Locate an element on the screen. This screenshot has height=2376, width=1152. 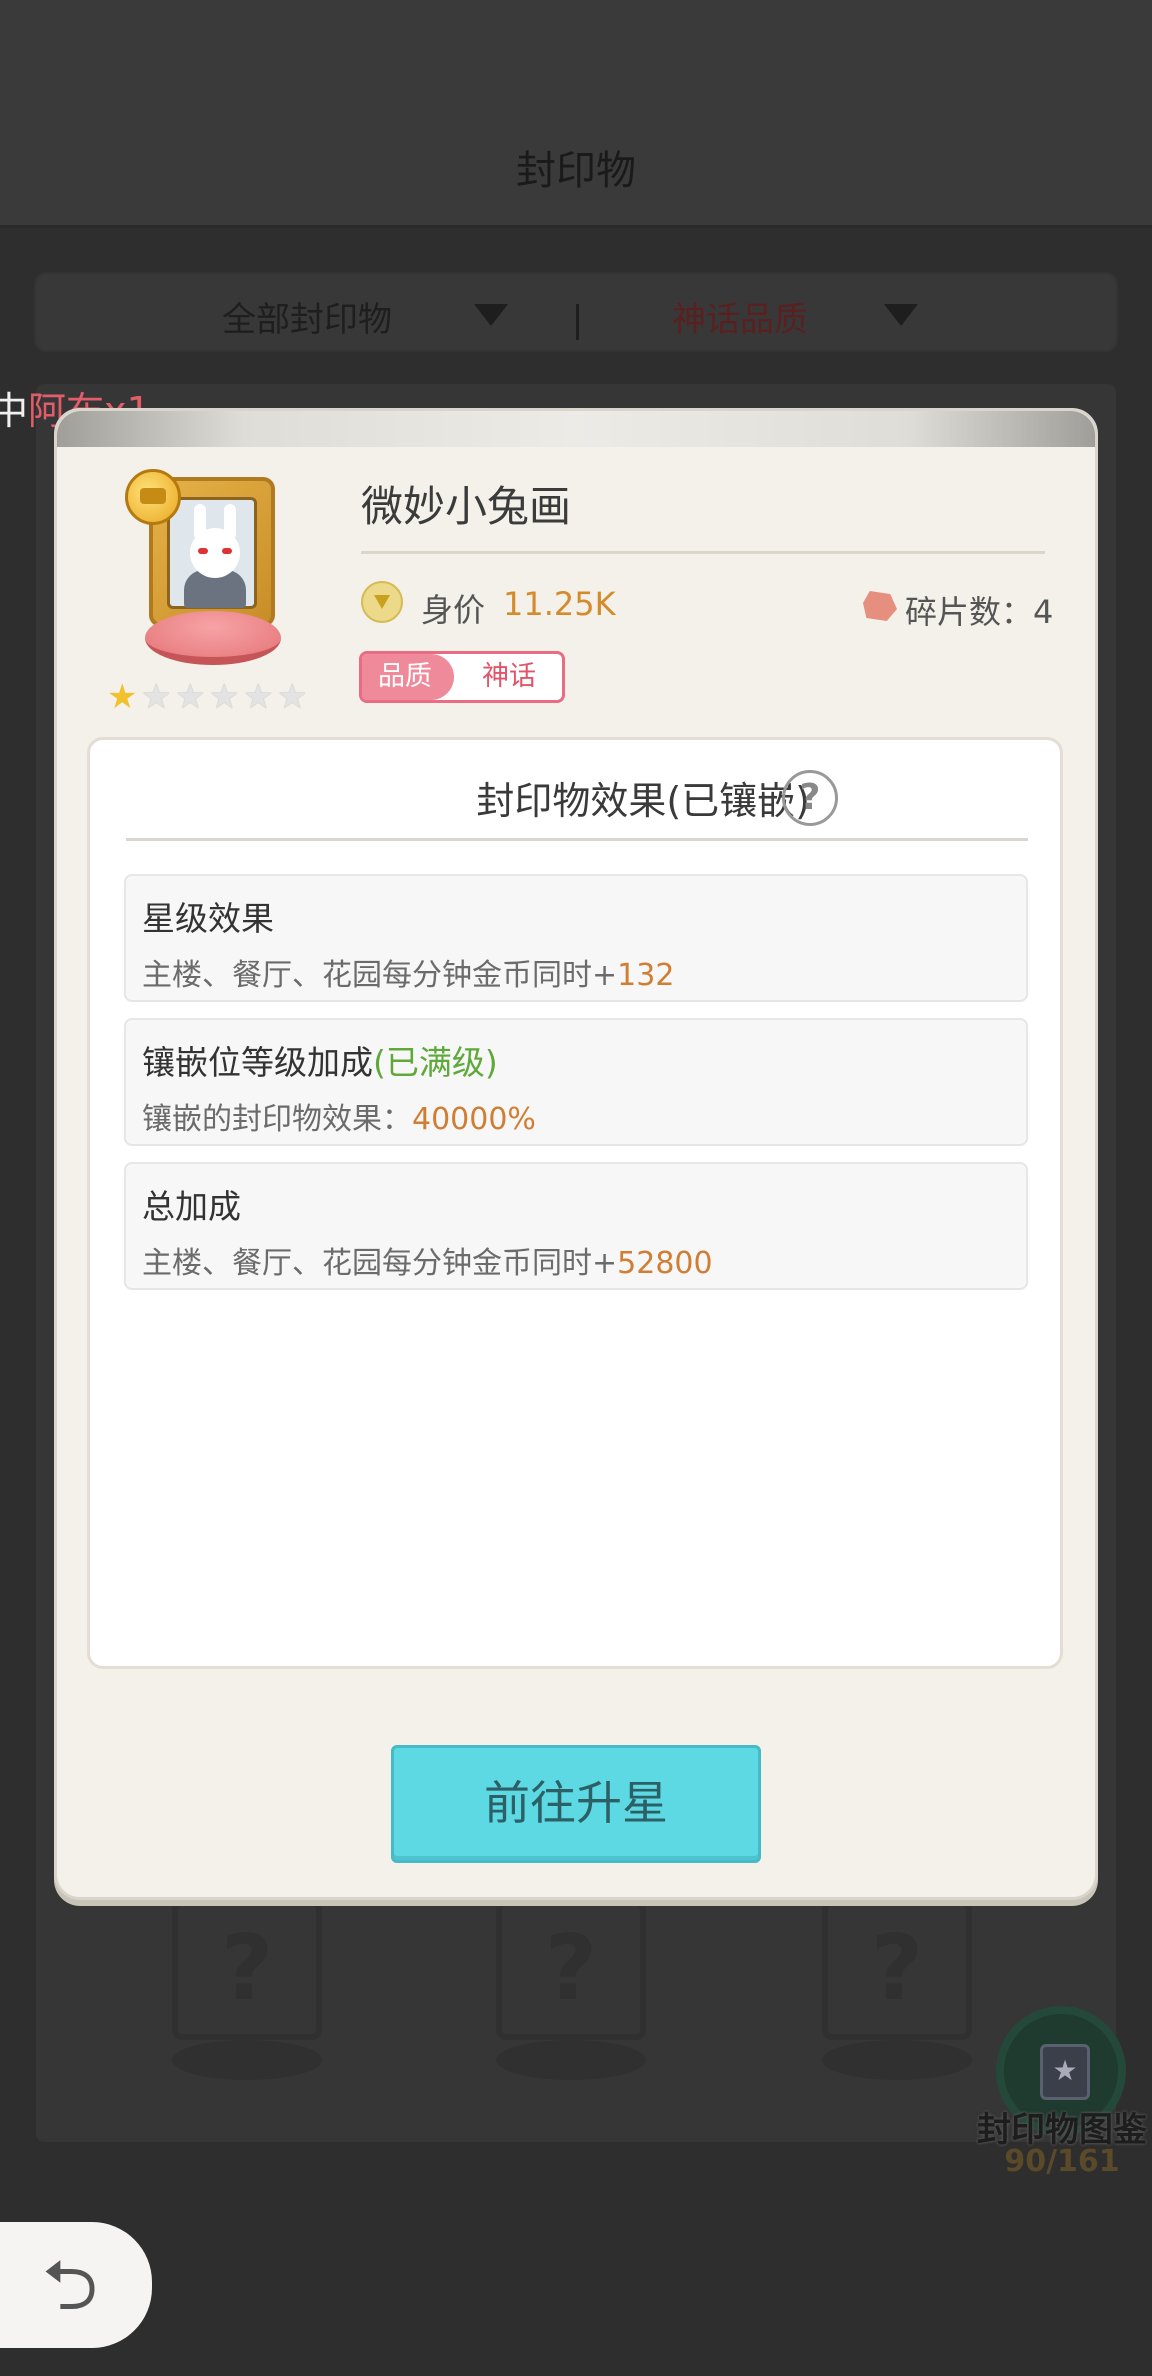
name-divider is located at coordinates (703, 552).